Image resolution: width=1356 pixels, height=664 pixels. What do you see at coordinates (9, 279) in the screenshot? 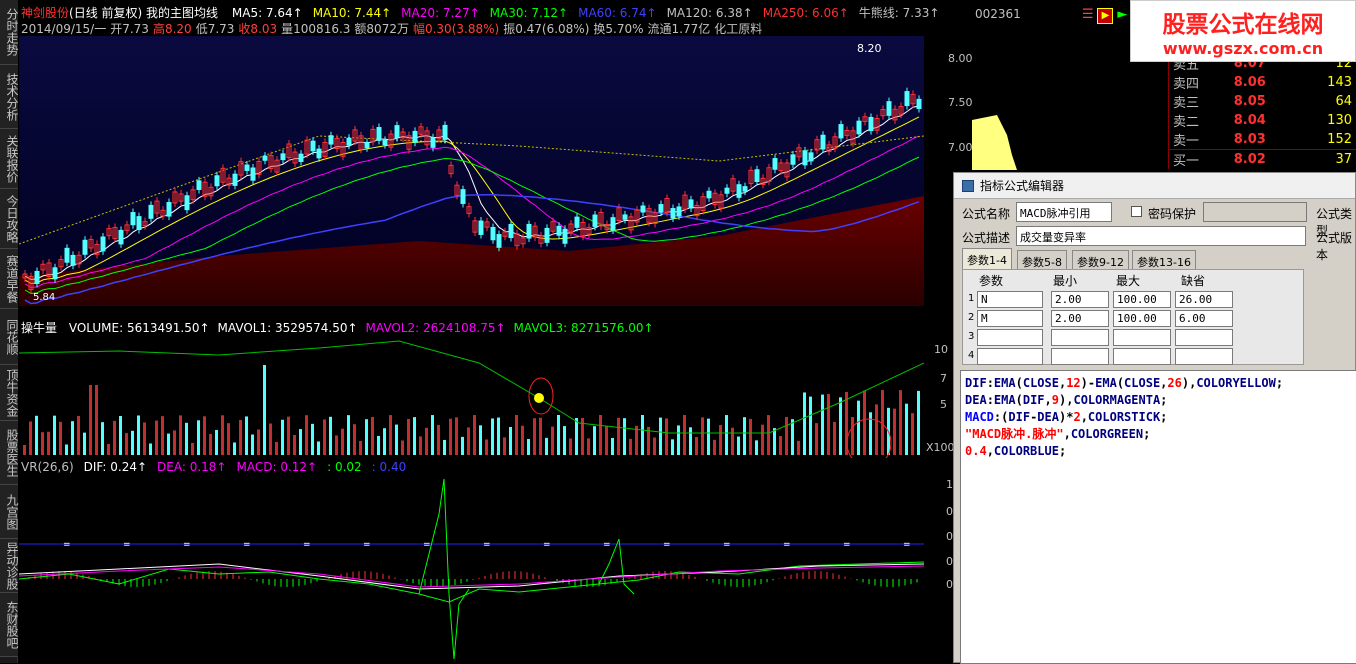
I see `left-tab-4: 赛道早餐` at bounding box center [9, 279].